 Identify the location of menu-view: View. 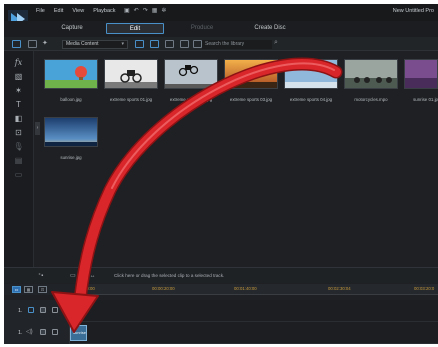
(78, 11).